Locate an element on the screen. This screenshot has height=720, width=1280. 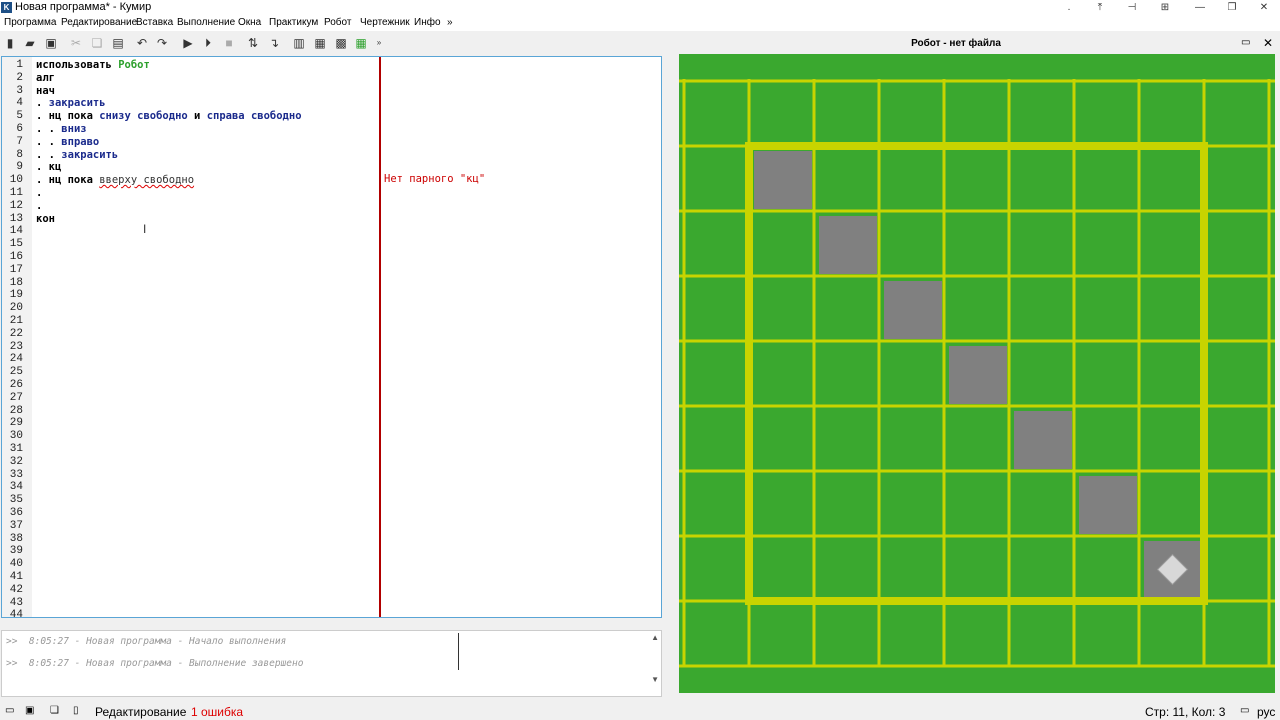
variables-icon: ▥ is located at coordinates (299, 43).